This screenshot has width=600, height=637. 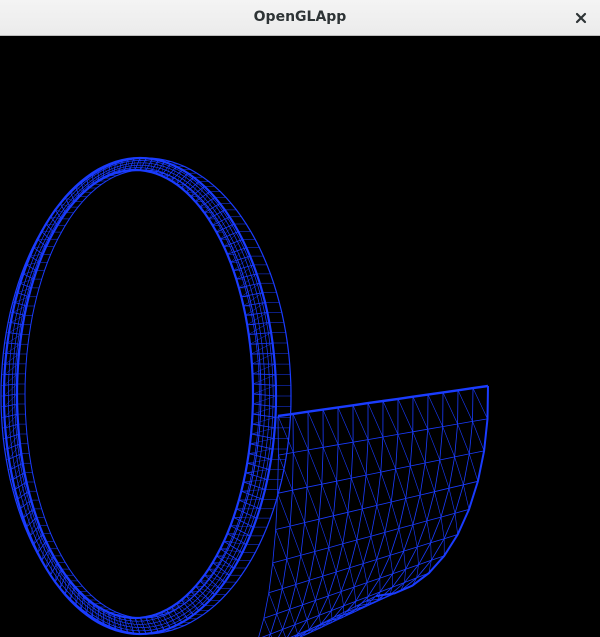 I want to click on close-button, so click(x=581, y=18).